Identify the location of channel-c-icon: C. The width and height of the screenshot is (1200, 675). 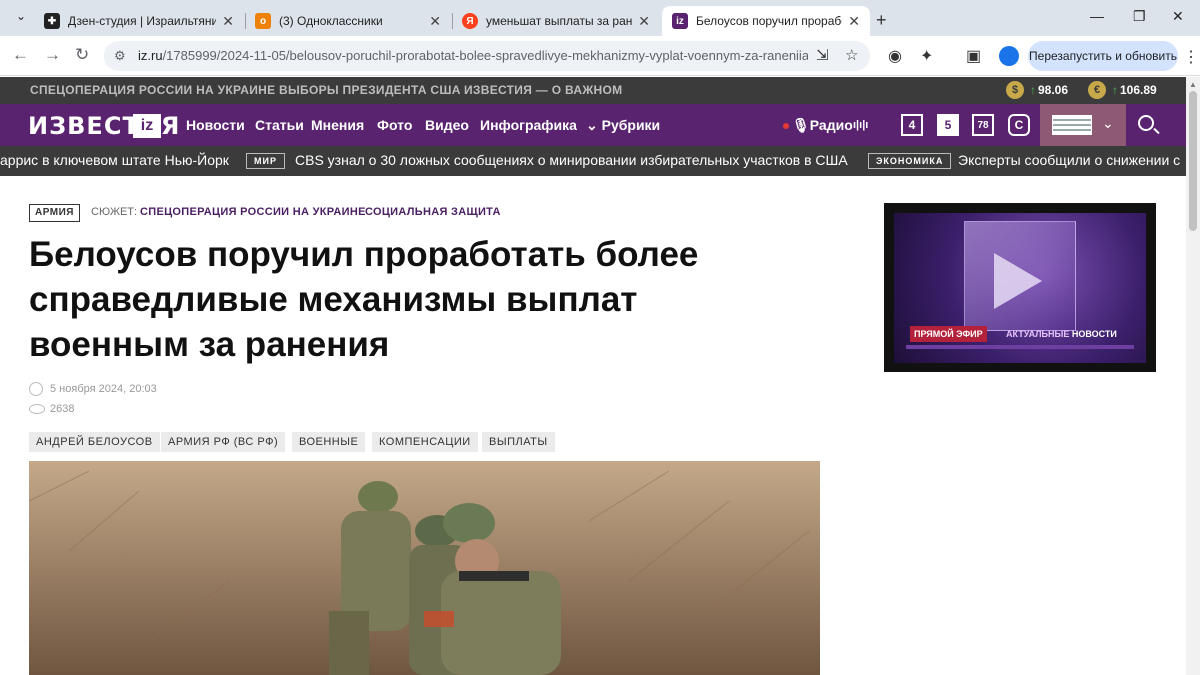
(1019, 125).